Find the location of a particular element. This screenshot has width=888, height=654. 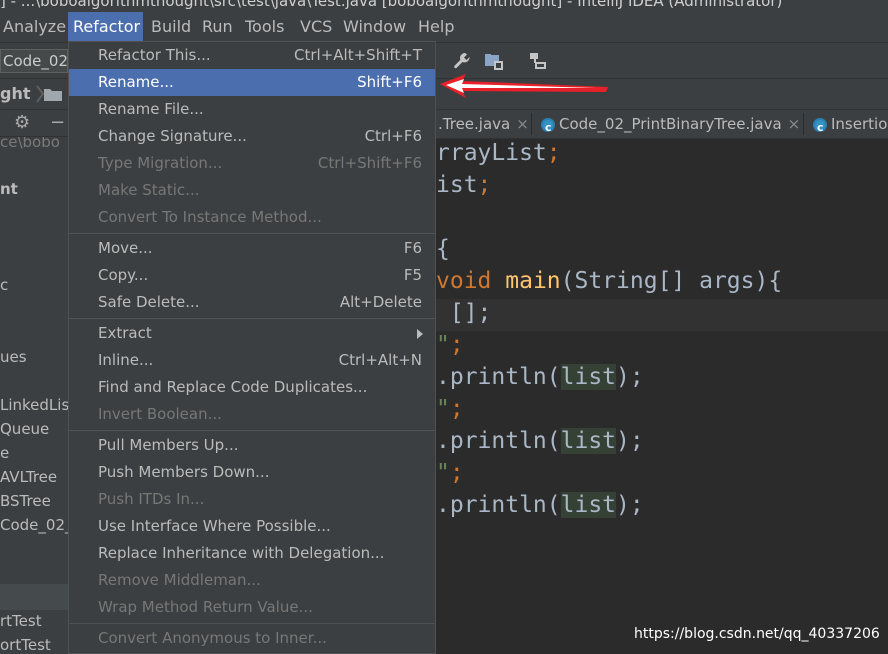

project-path: ce\bobo is located at coordinates (30, 144).